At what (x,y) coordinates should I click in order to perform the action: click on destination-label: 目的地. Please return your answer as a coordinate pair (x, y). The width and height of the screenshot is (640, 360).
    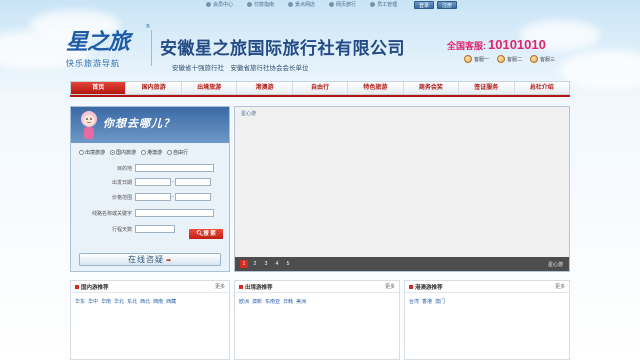
    Looking at the image, I should click on (124, 168).